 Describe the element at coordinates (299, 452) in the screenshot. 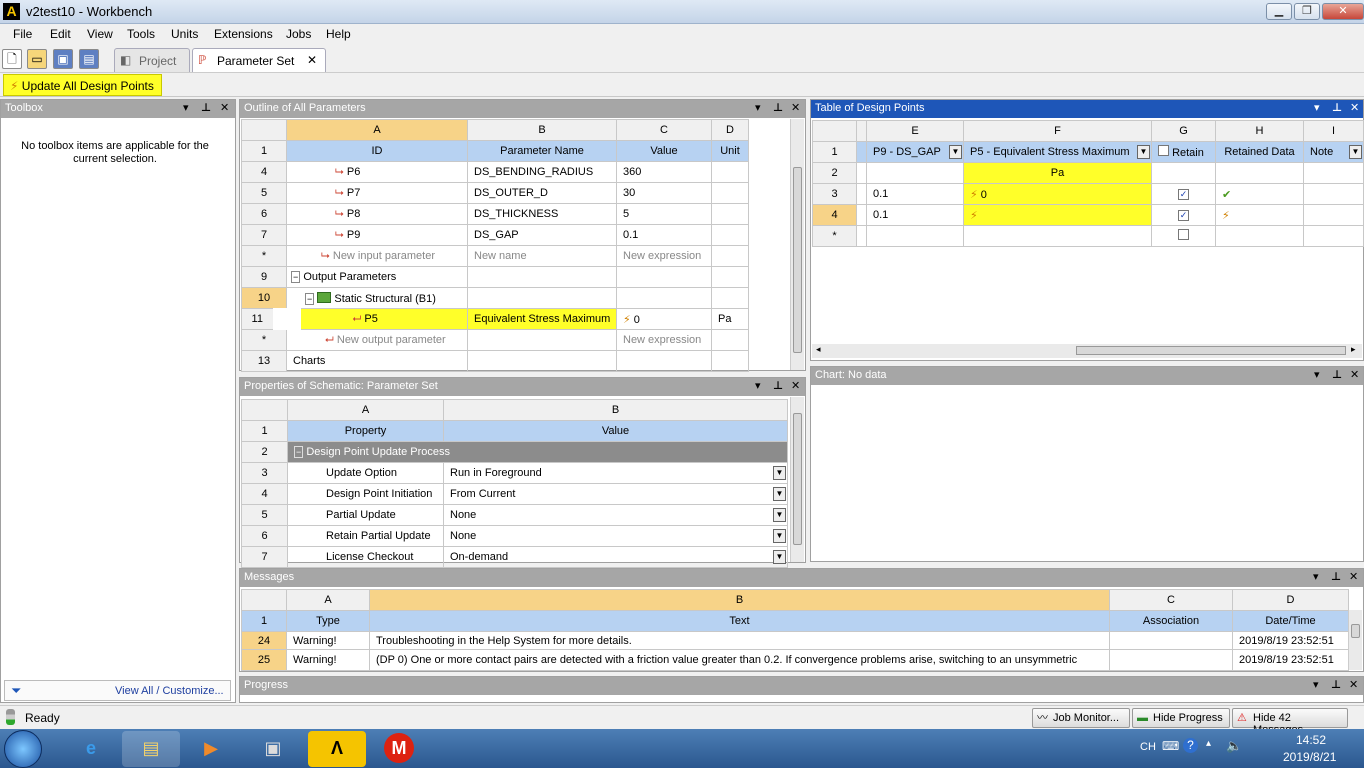

I see `collapse-icon: −` at that location.